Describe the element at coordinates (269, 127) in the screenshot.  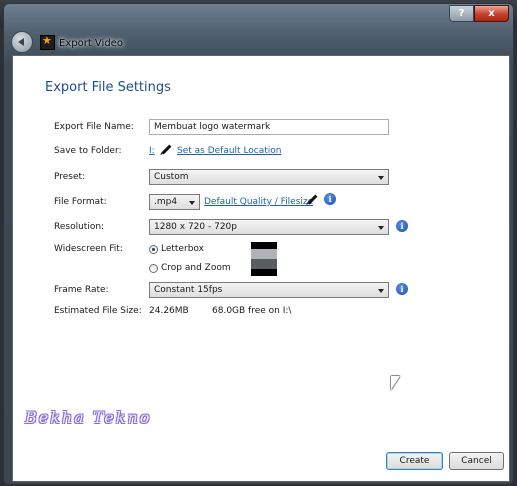
I see `file-name-input: Membuat logo watermark` at that location.